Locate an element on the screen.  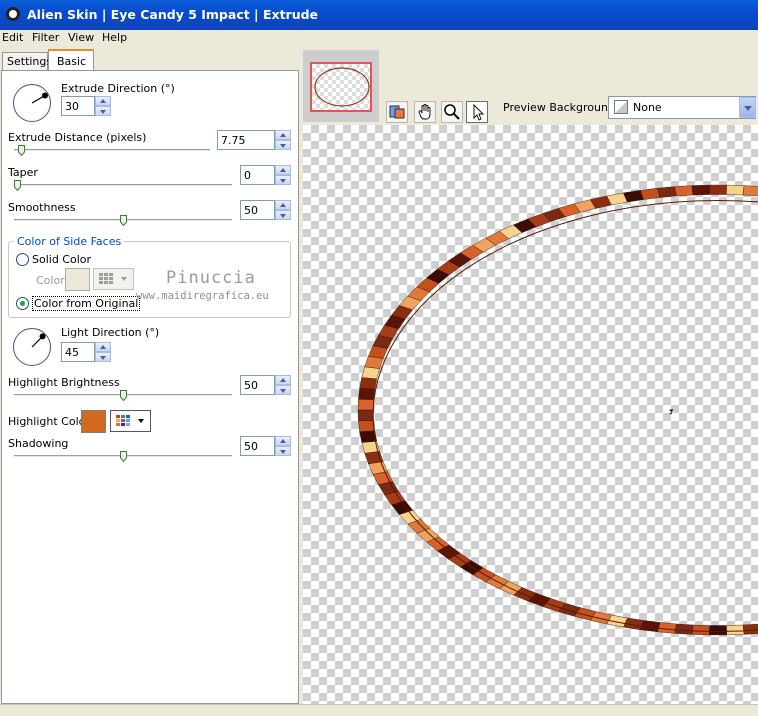
dial-needle-icon is located at coordinates (39, 98).